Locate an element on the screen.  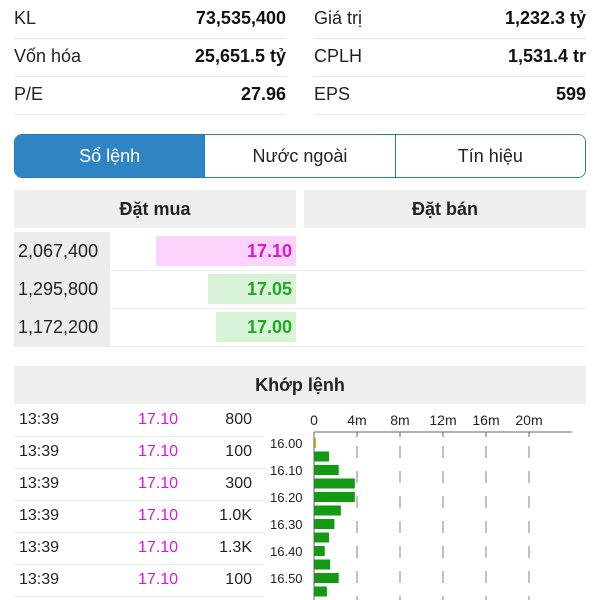
price-level-label: 16.30 is located at coordinates (286, 524).